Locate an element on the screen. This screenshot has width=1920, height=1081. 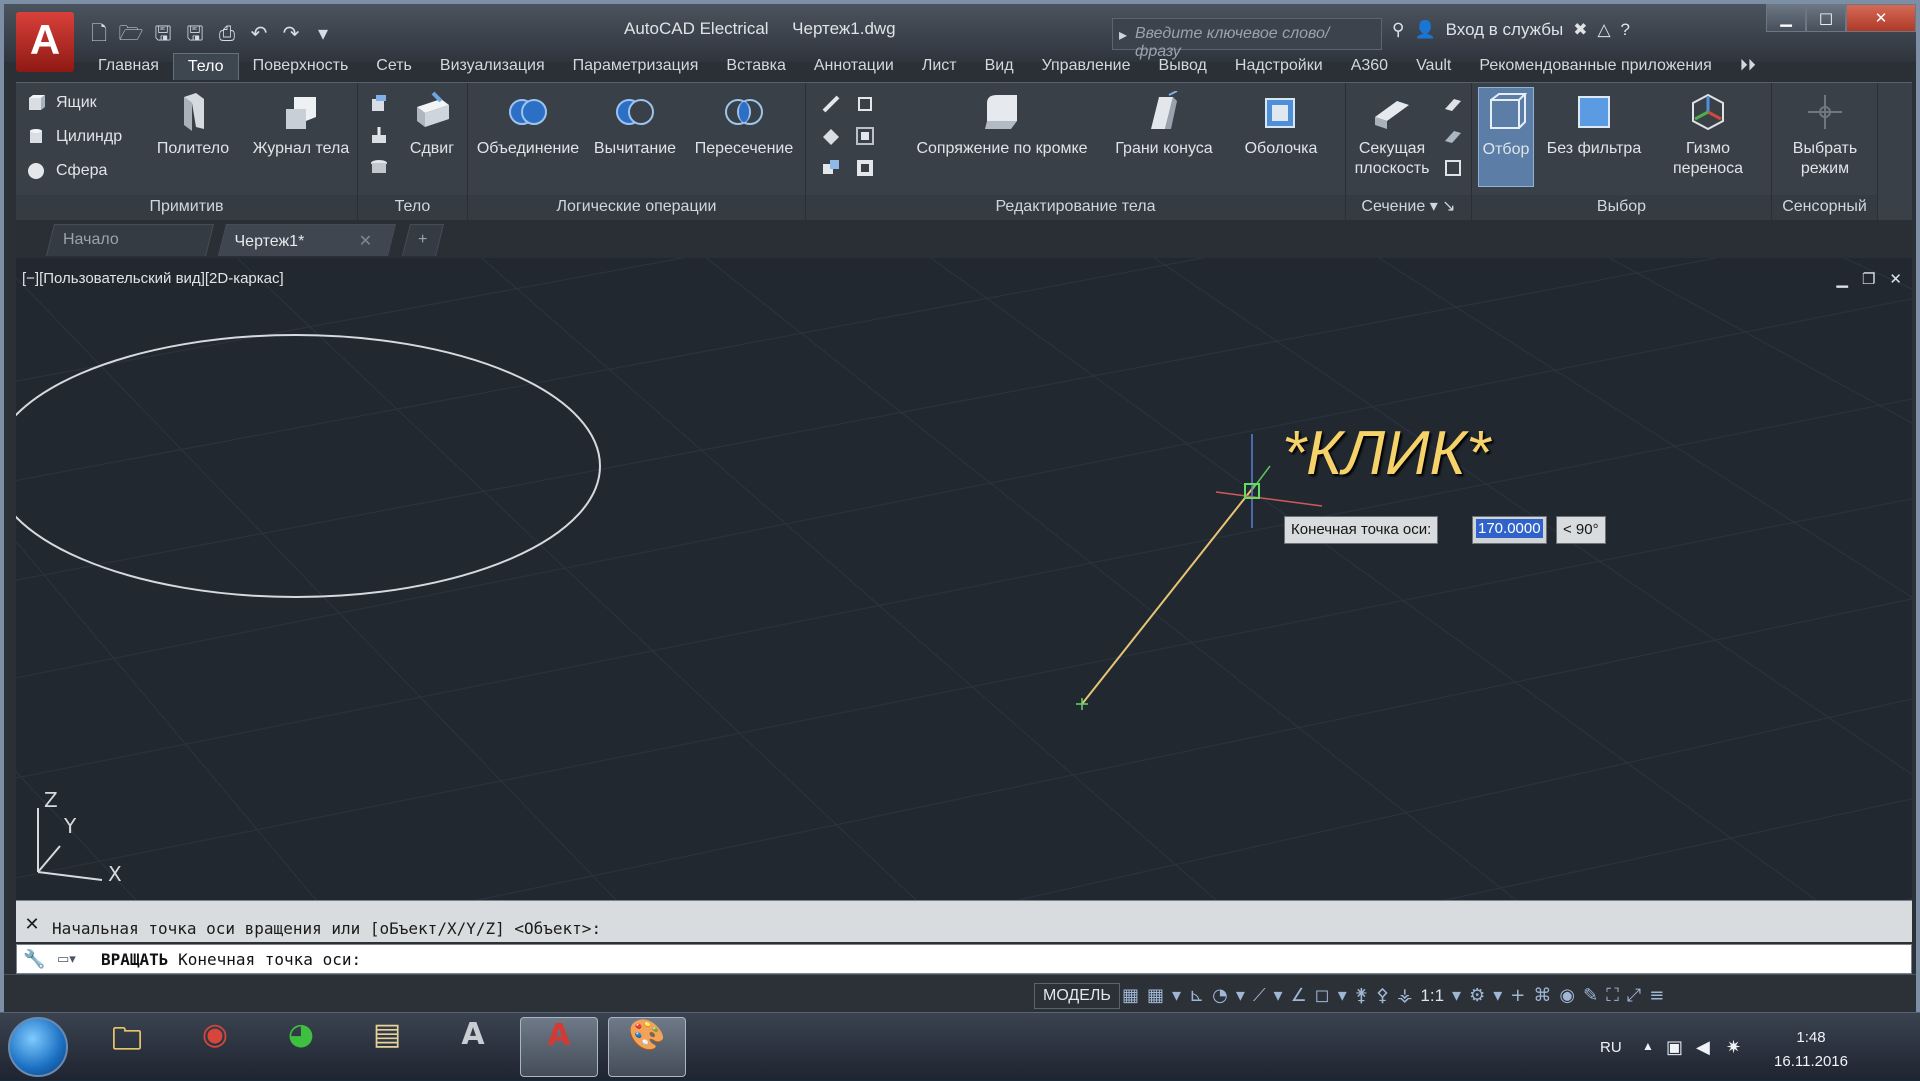
annotation-scale-icon: ⚶ is located at coordinates (1404, 995).